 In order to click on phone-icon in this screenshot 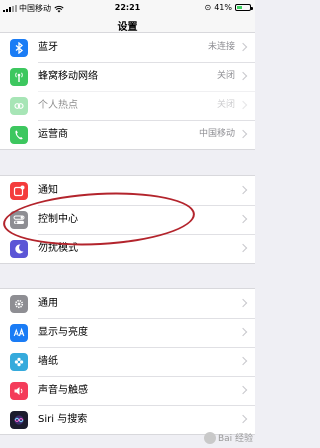, I will do `click(19, 134)`.